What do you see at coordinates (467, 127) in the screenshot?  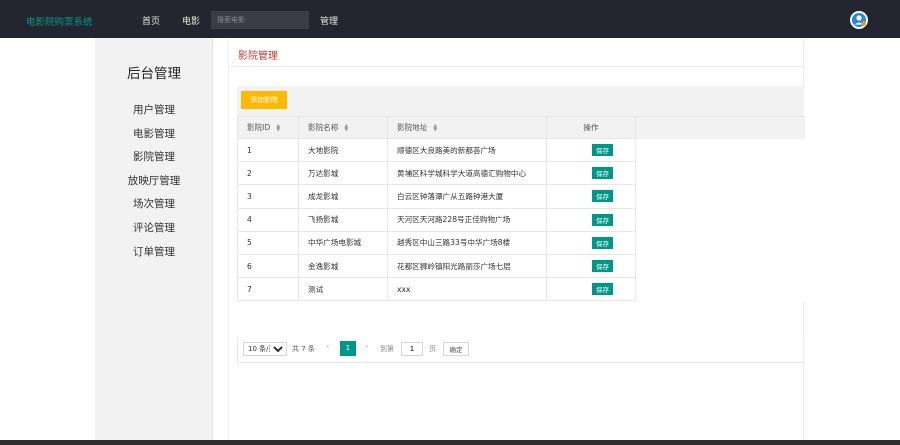 I see `column-header-address: 影院地址 ▲ ▼` at bounding box center [467, 127].